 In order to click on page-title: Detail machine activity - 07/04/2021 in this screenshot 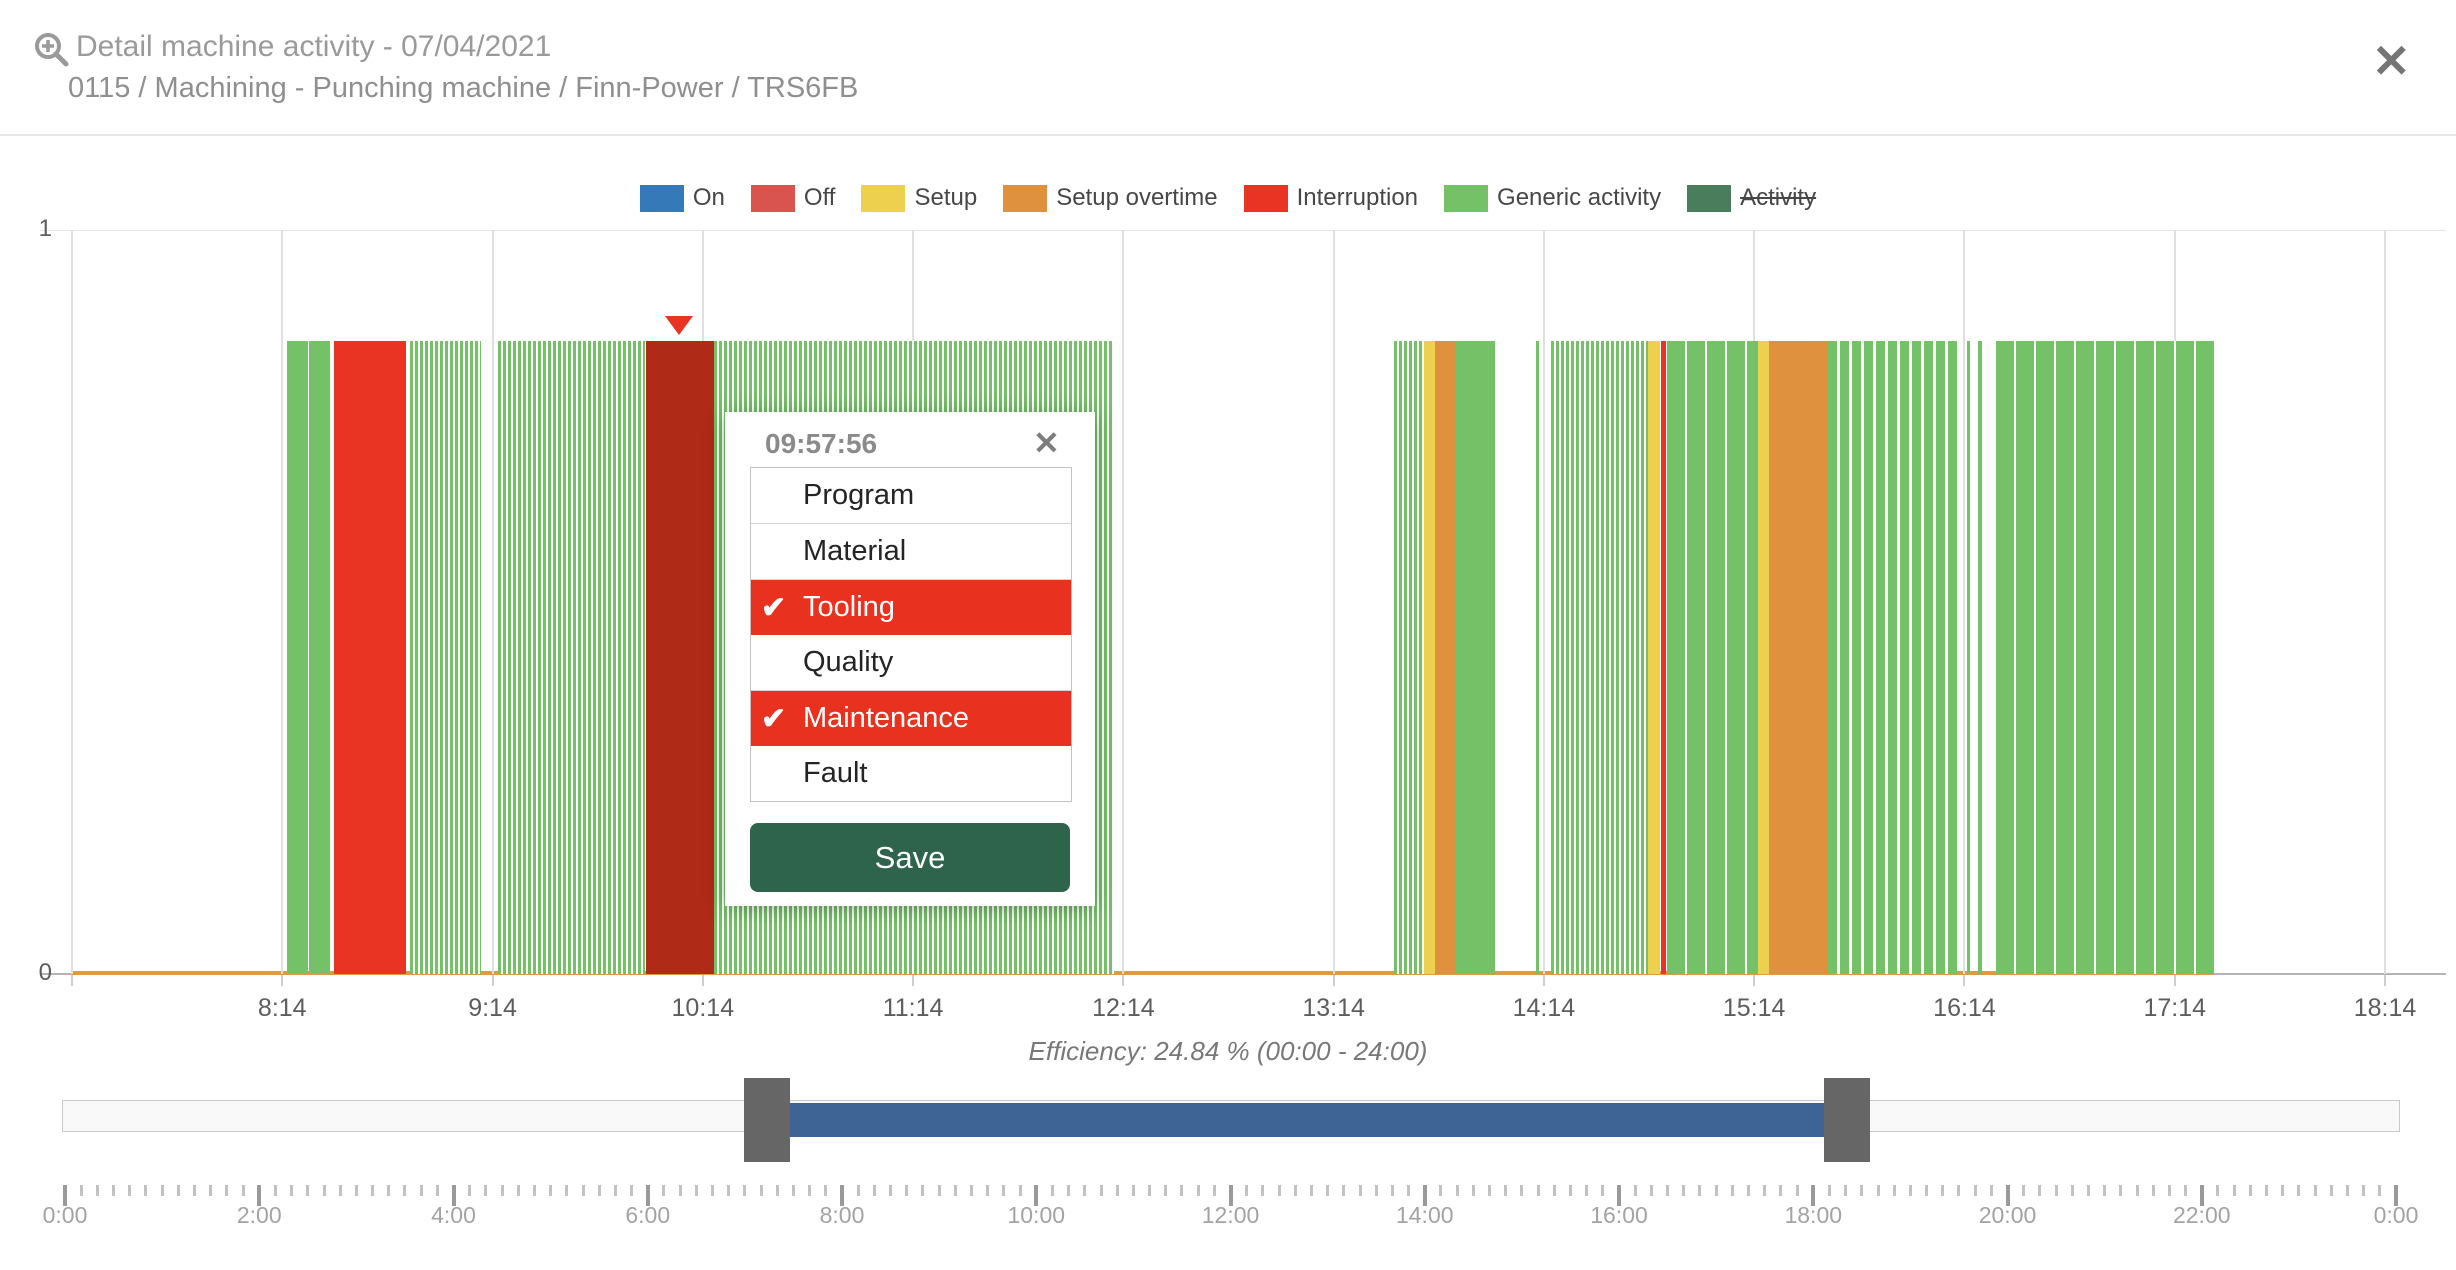, I will do `click(314, 46)`.